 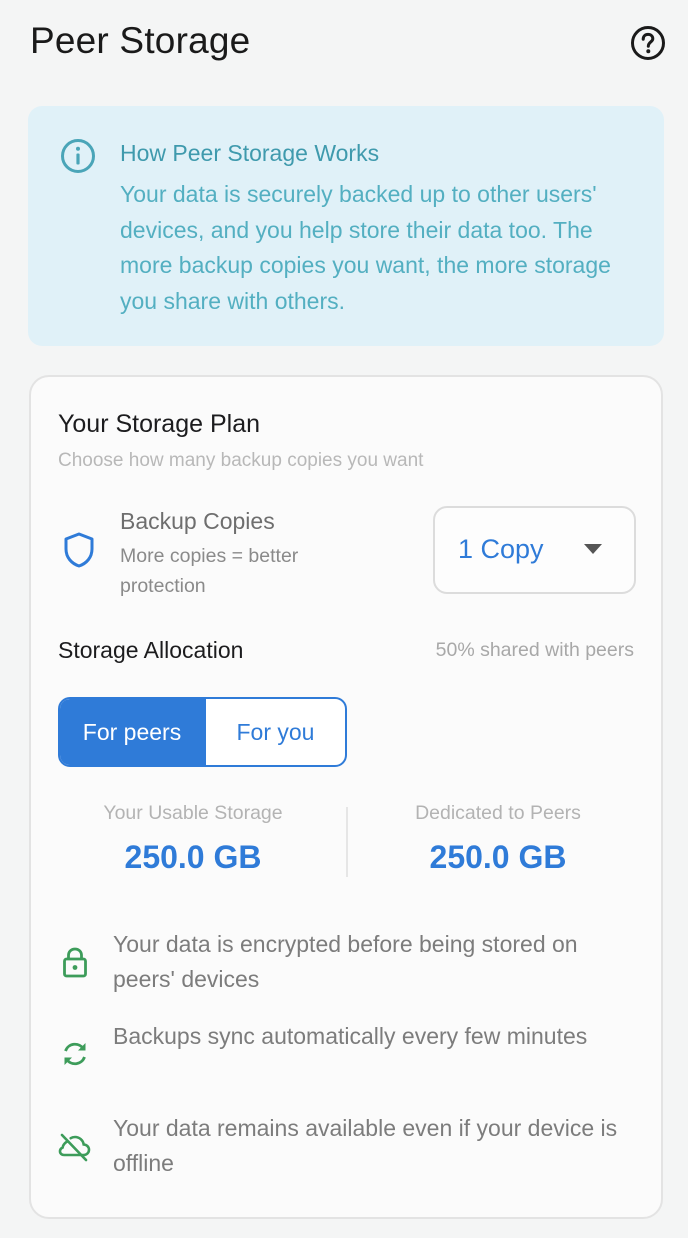 I want to click on peer-storage-label: Dedicated to Peers, so click(x=498, y=813).